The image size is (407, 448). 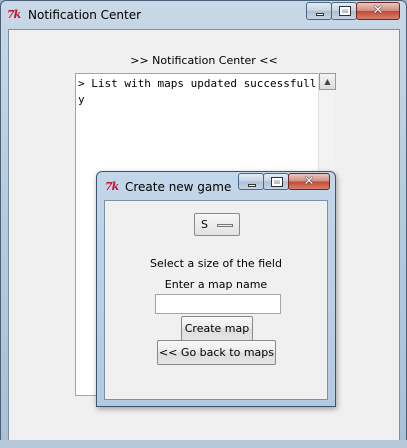 I want to click on main-maximize-button, so click(x=344, y=11).